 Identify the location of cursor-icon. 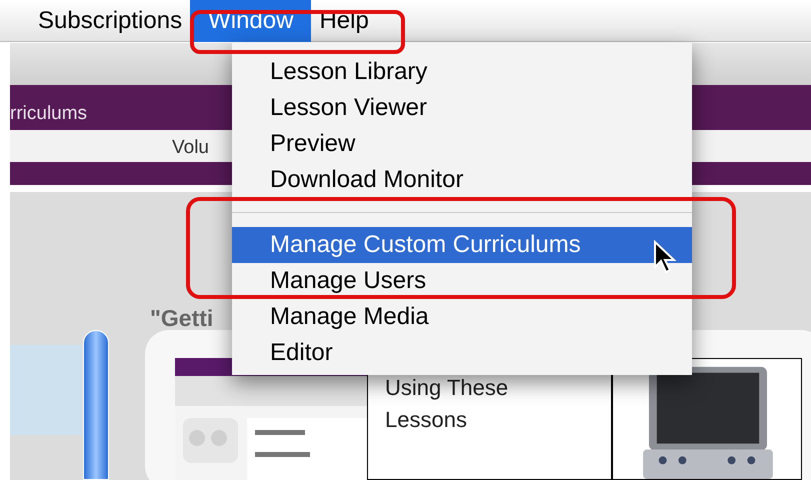
(665, 257).